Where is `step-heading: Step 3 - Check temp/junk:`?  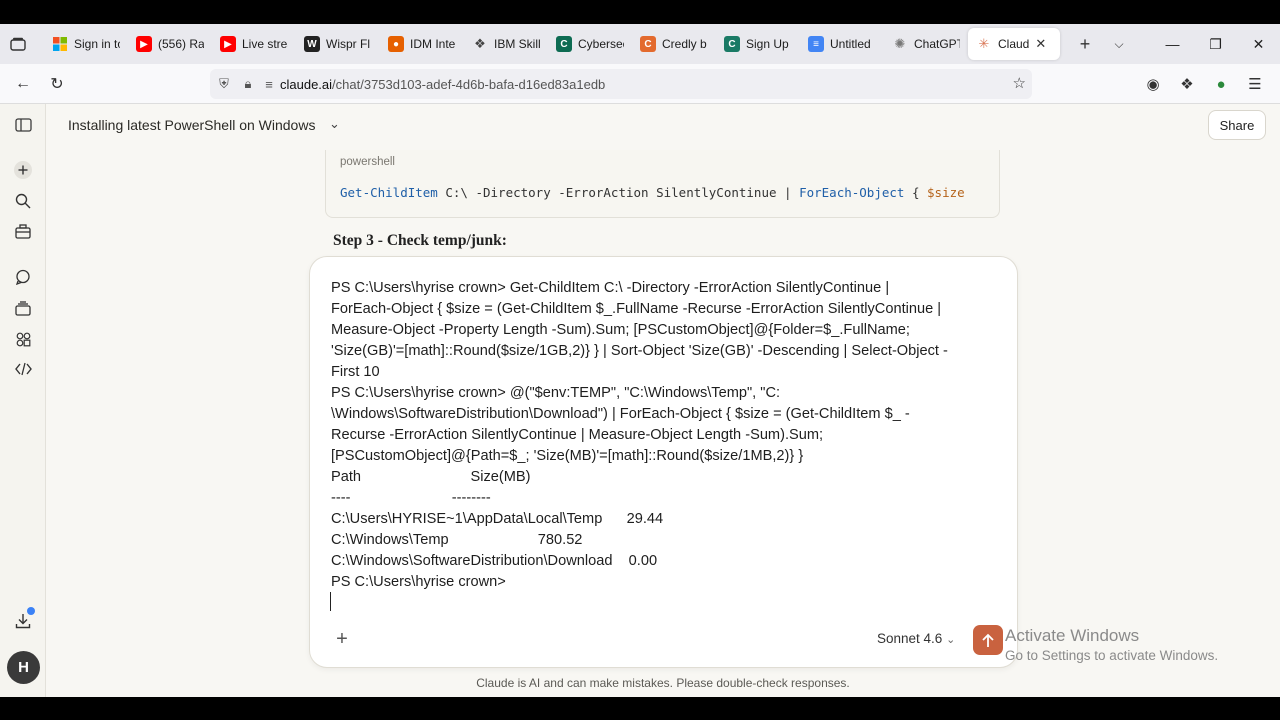 step-heading: Step 3 - Check temp/junk: is located at coordinates (420, 240).